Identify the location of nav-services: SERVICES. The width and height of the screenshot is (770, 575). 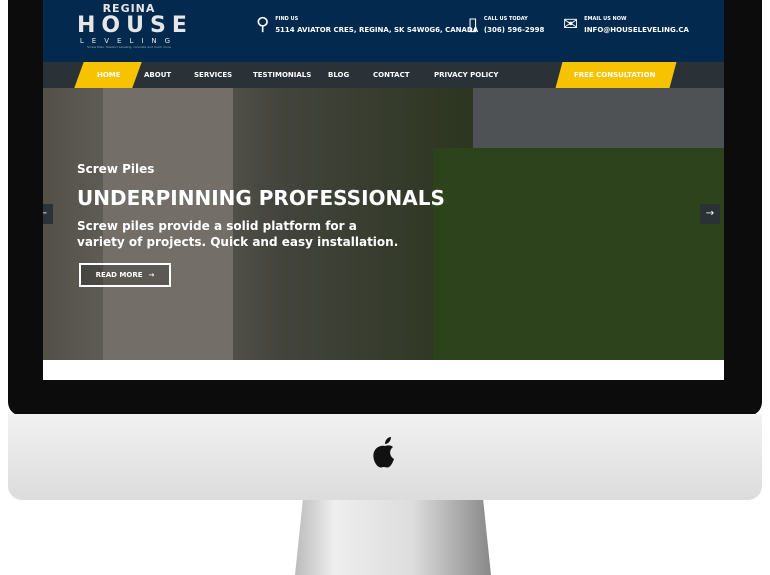
(213, 75).